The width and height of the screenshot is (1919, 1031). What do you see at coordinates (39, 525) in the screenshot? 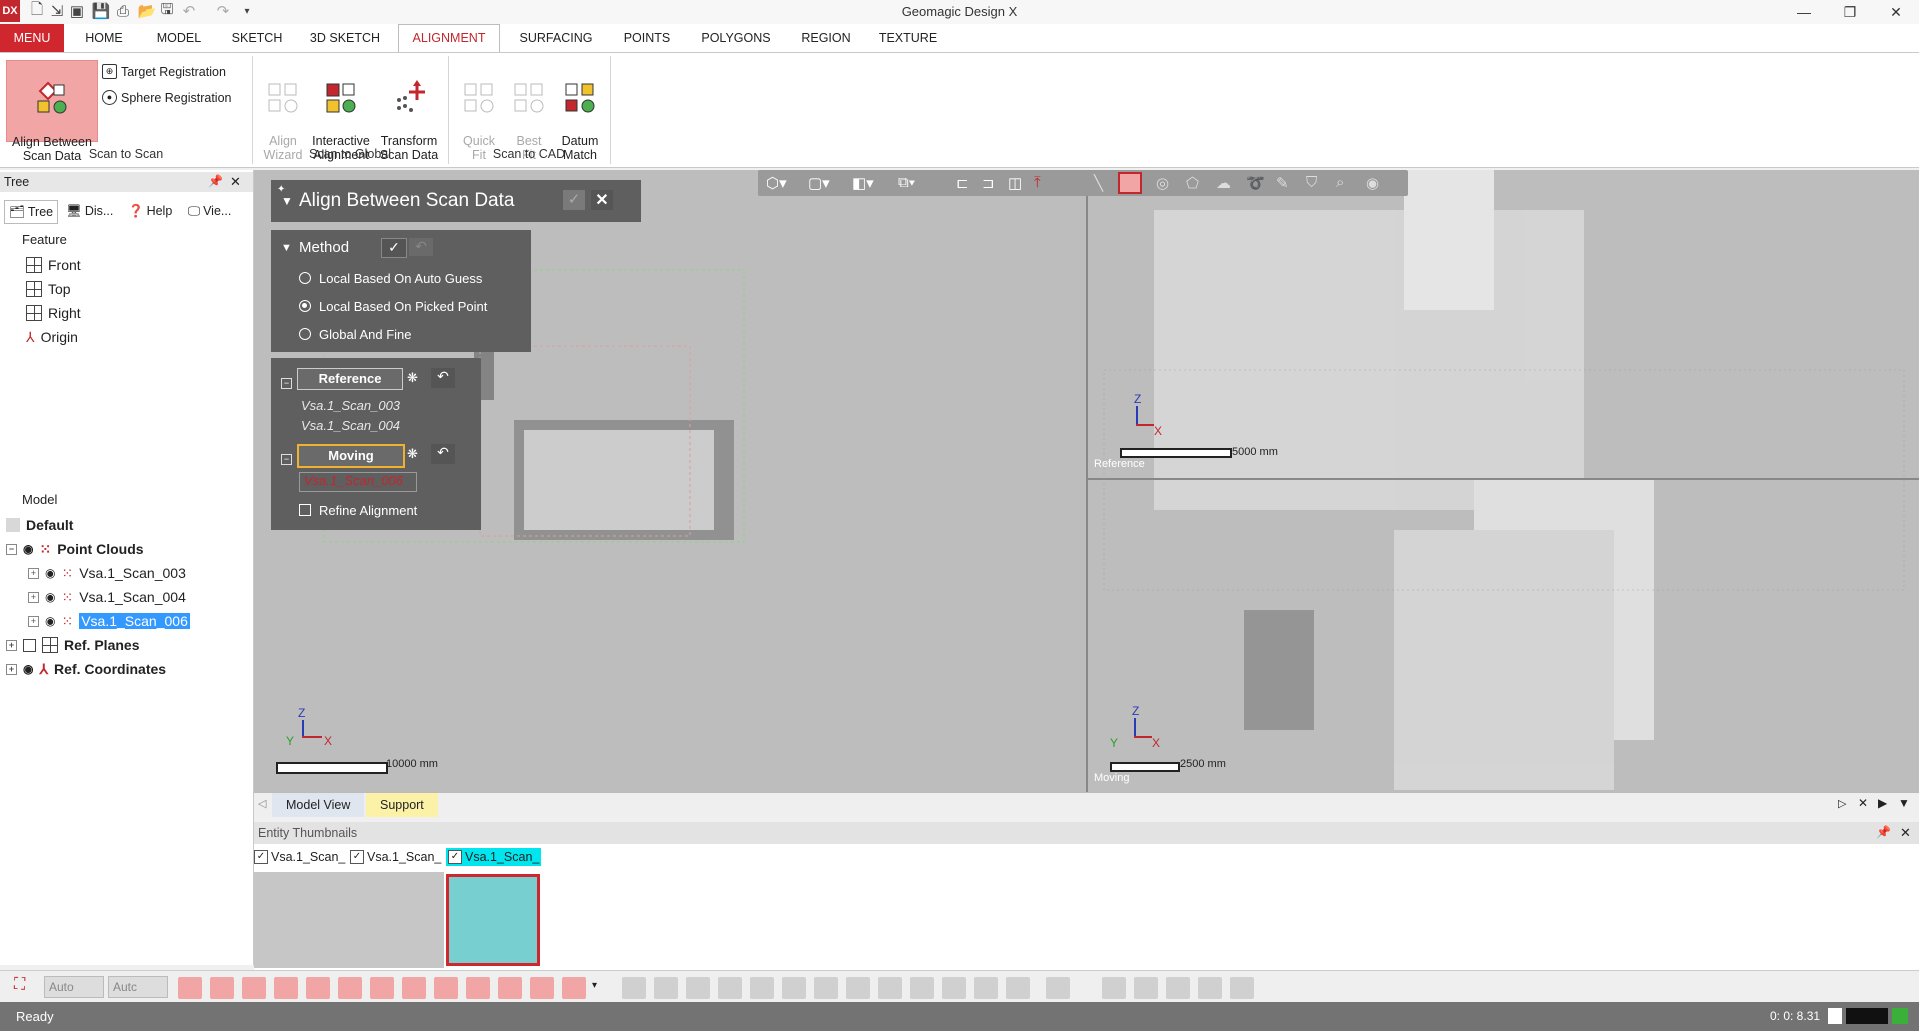
I see `default-node: Default` at bounding box center [39, 525].